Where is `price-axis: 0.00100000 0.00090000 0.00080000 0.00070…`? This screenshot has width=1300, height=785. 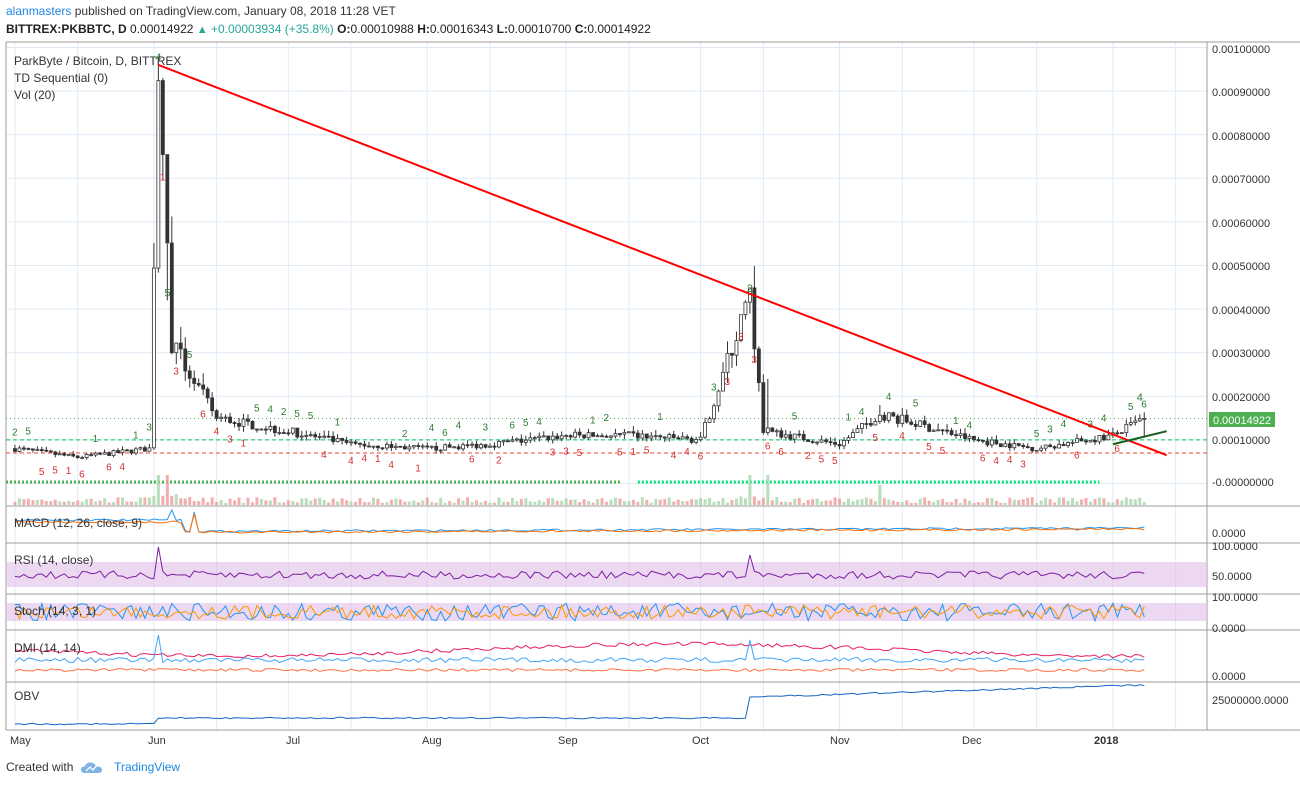
price-axis: 0.00100000 0.00090000 0.00080000 0.00070… is located at coordinates (1248, 375).